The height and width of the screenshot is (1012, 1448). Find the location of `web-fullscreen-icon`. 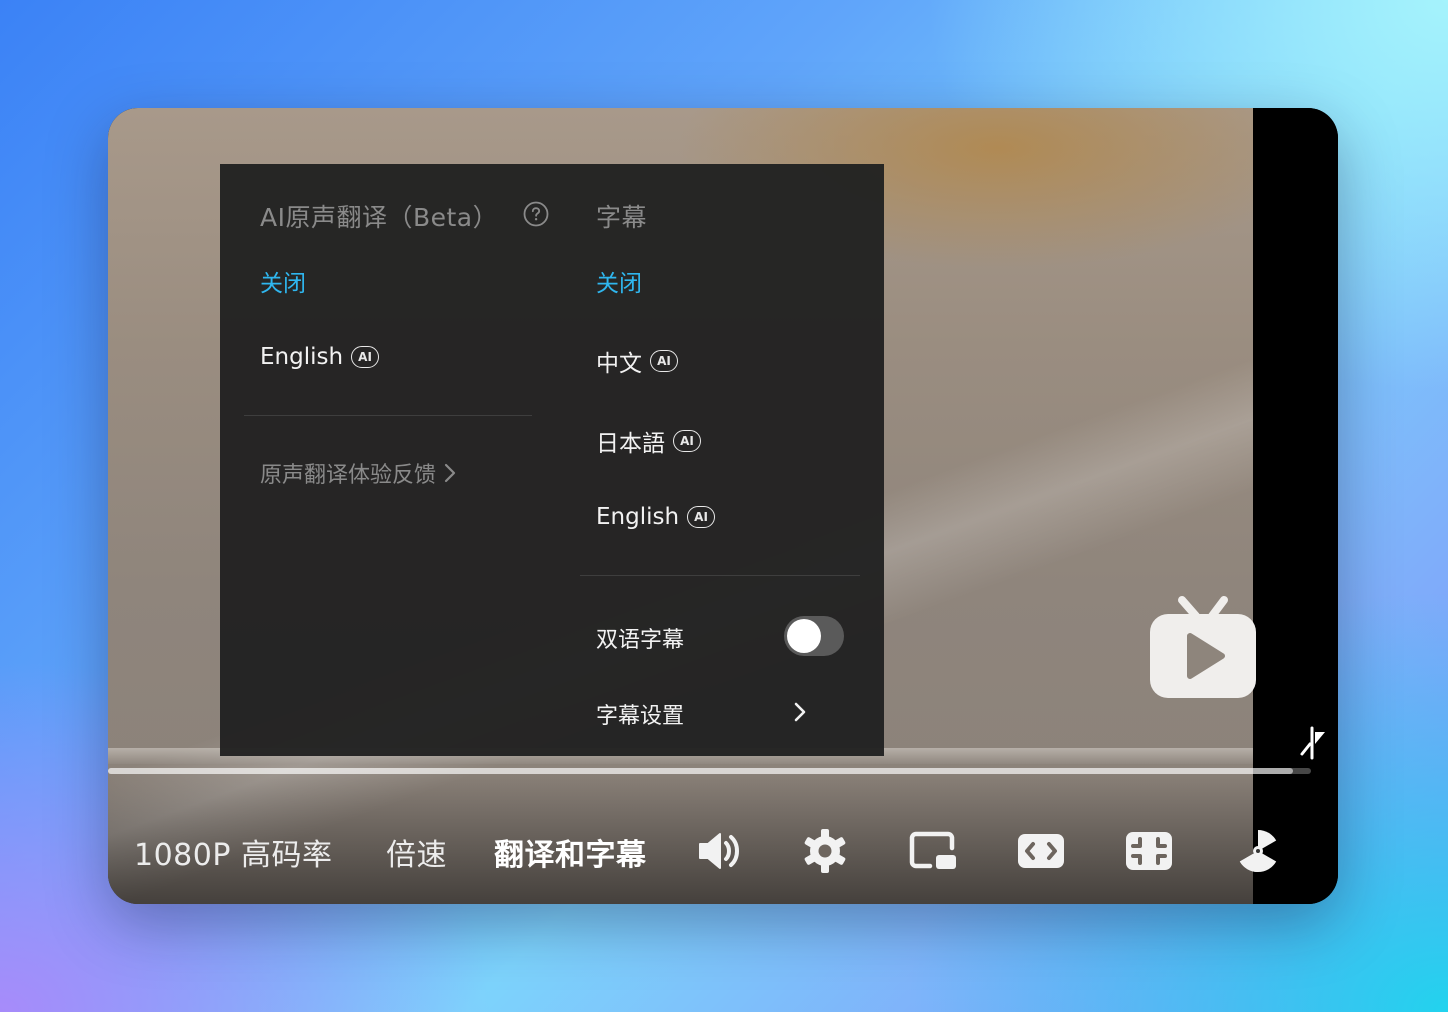

web-fullscreen-icon is located at coordinates (1149, 851).